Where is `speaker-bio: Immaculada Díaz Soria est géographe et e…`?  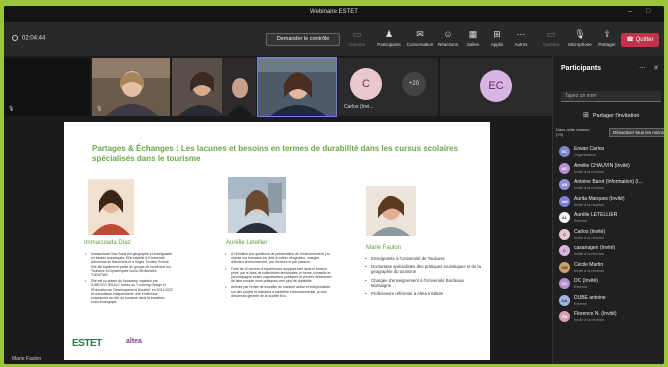 speaker-bio: Immaculada Díaz Soria est géographe et e… is located at coordinates (129, 279).